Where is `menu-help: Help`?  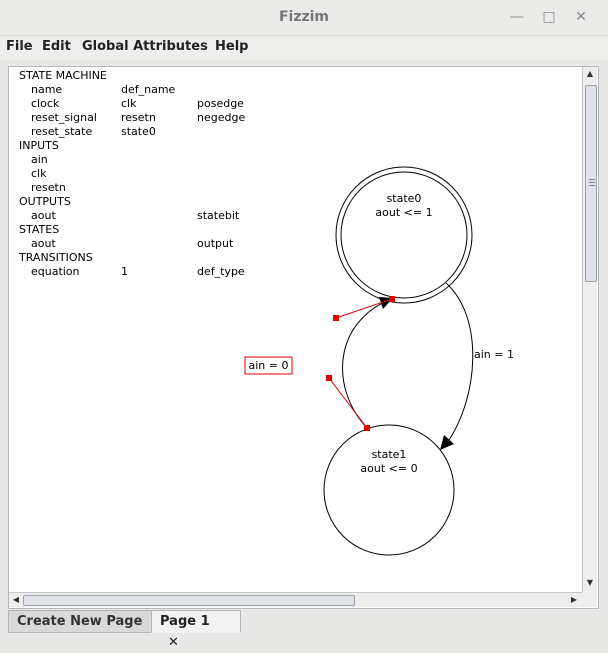
menu-help: Help is located at coordinates (231, 46).